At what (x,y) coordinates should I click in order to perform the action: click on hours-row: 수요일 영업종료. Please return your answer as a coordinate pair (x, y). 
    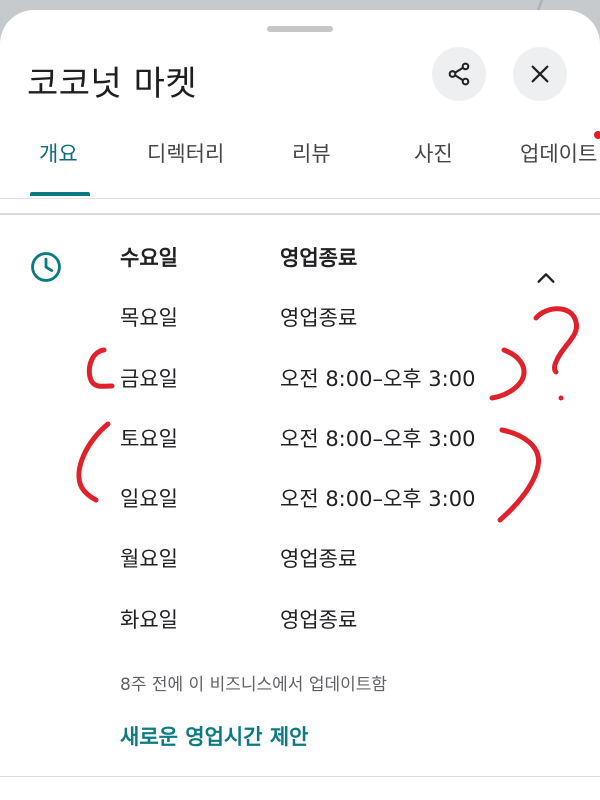
    Looking at the image, I should click on (300, 262).